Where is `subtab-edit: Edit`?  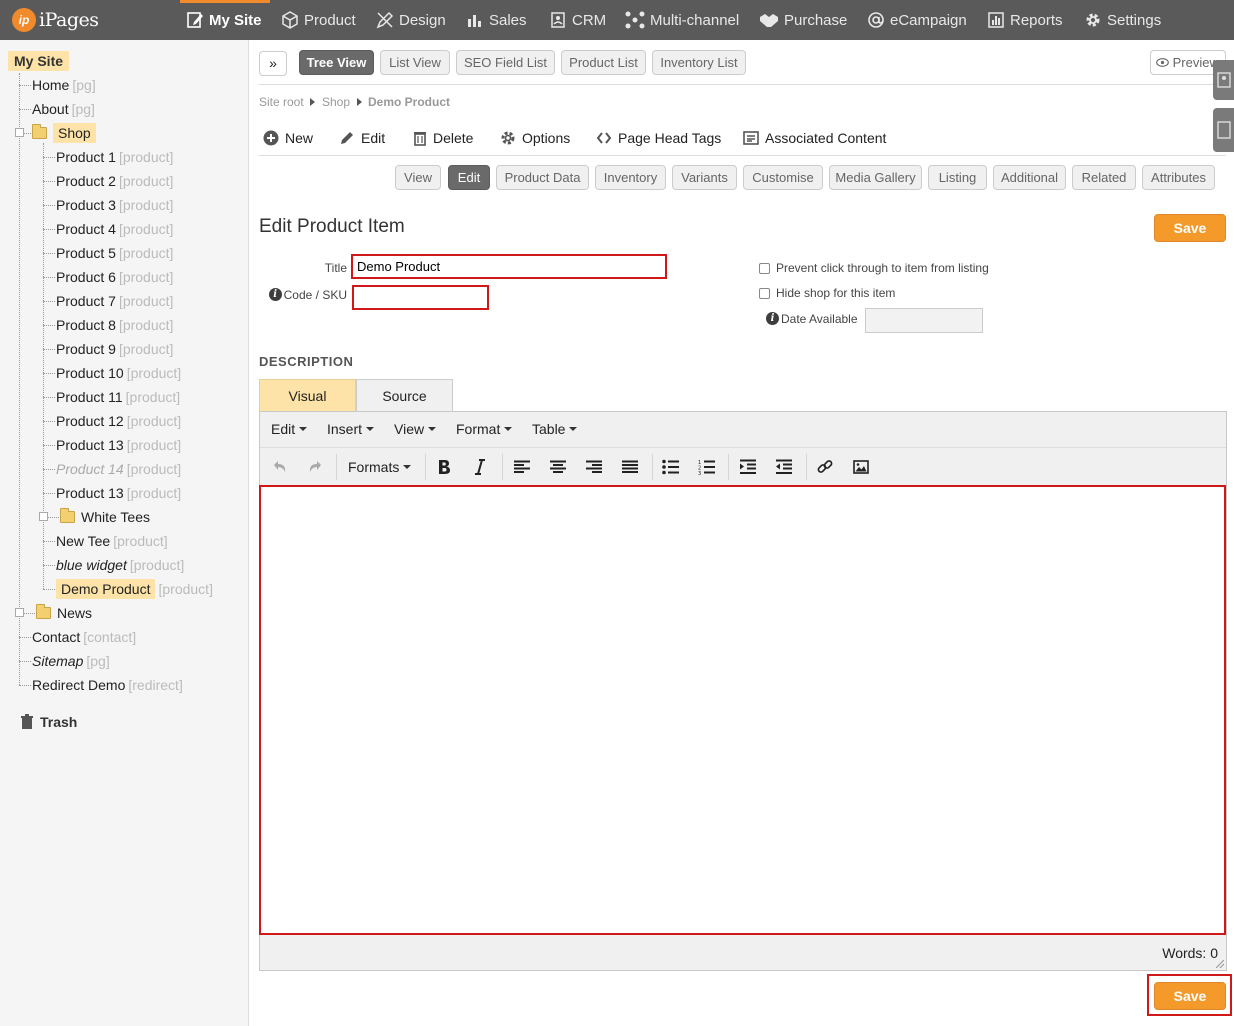
subtab-edit: Edit is located at coordinates (469, 177).